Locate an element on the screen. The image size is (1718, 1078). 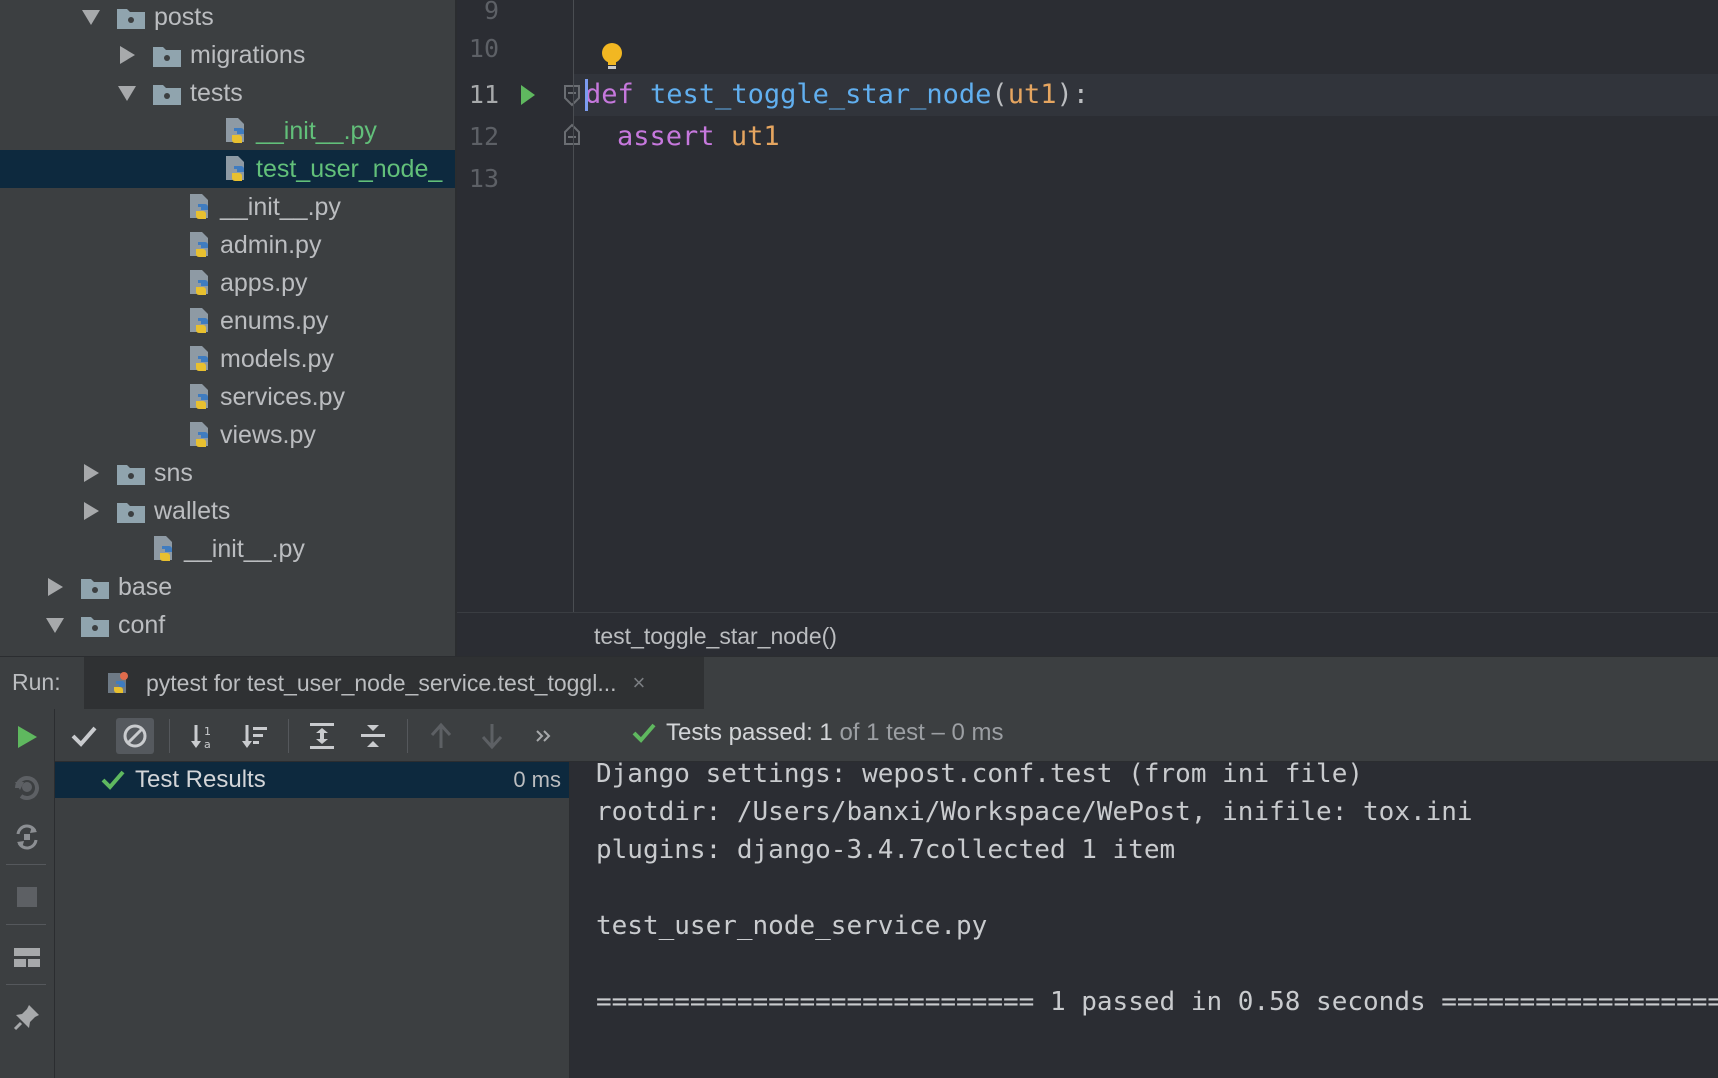
tree-file-item: enums.py is located at coordinates (227, 321).